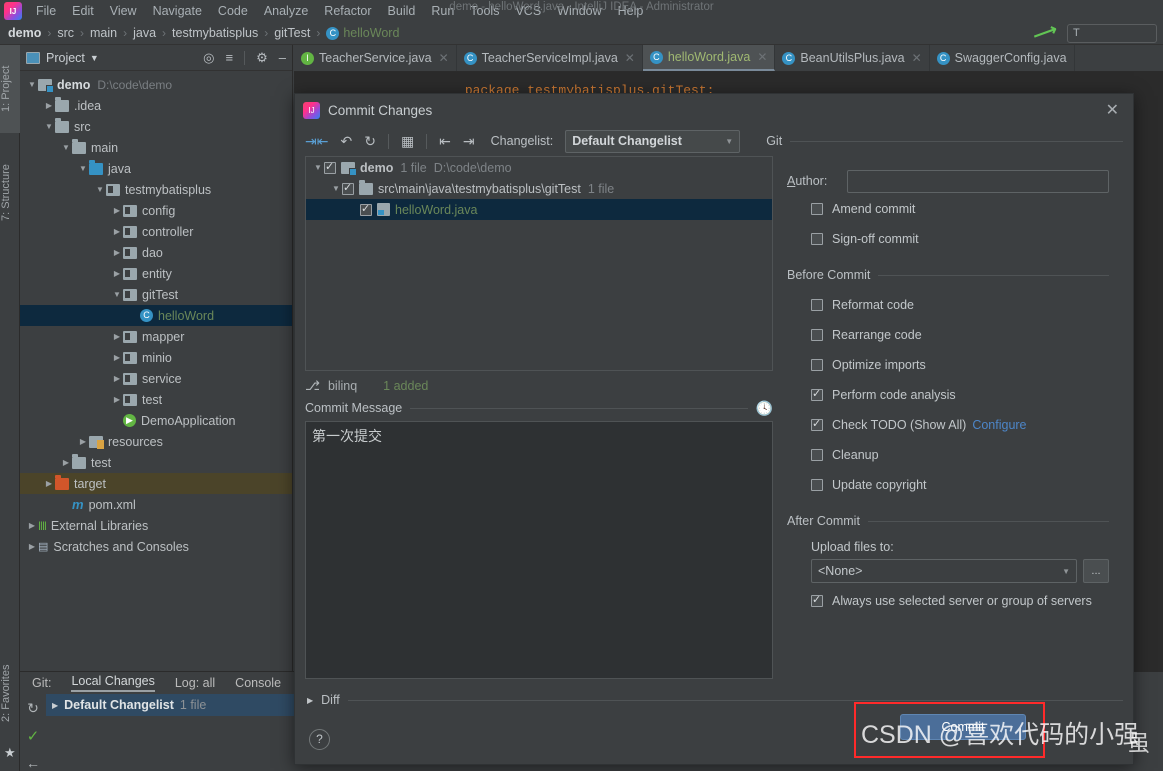  I want to click on tab-log-all: Log: all, so click(195, 683).